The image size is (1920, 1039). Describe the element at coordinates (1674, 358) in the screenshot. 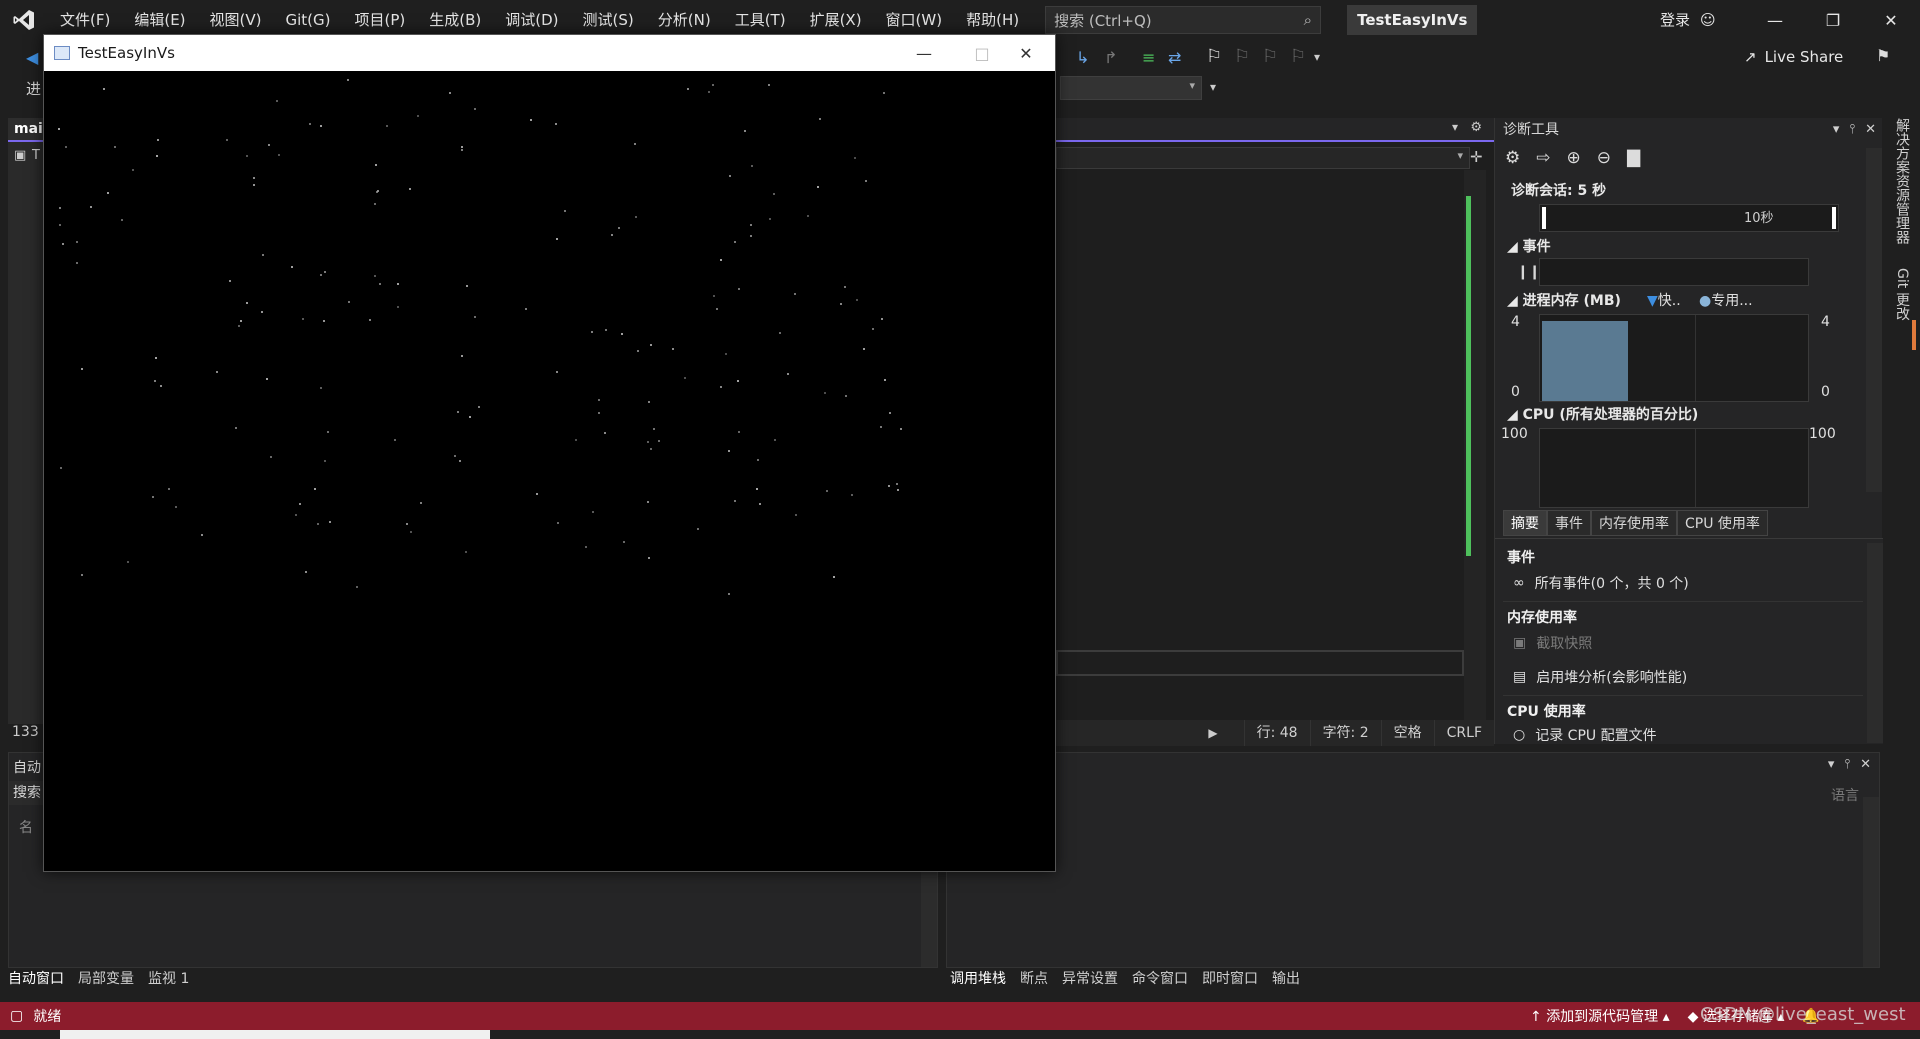

I see `memory-chart` at that location.